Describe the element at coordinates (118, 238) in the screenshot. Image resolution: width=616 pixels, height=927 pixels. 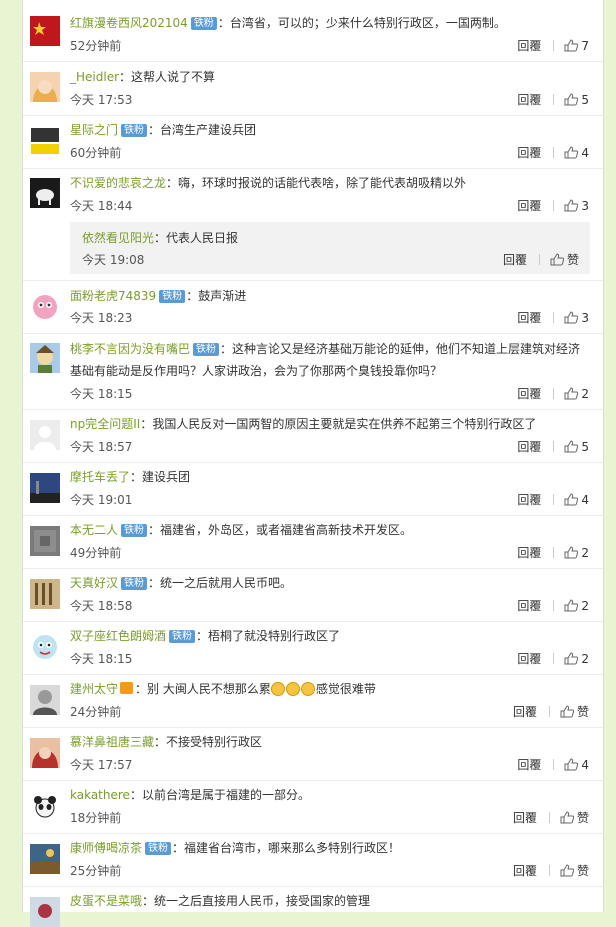
I see `username: 依然看见阳光` at that location.